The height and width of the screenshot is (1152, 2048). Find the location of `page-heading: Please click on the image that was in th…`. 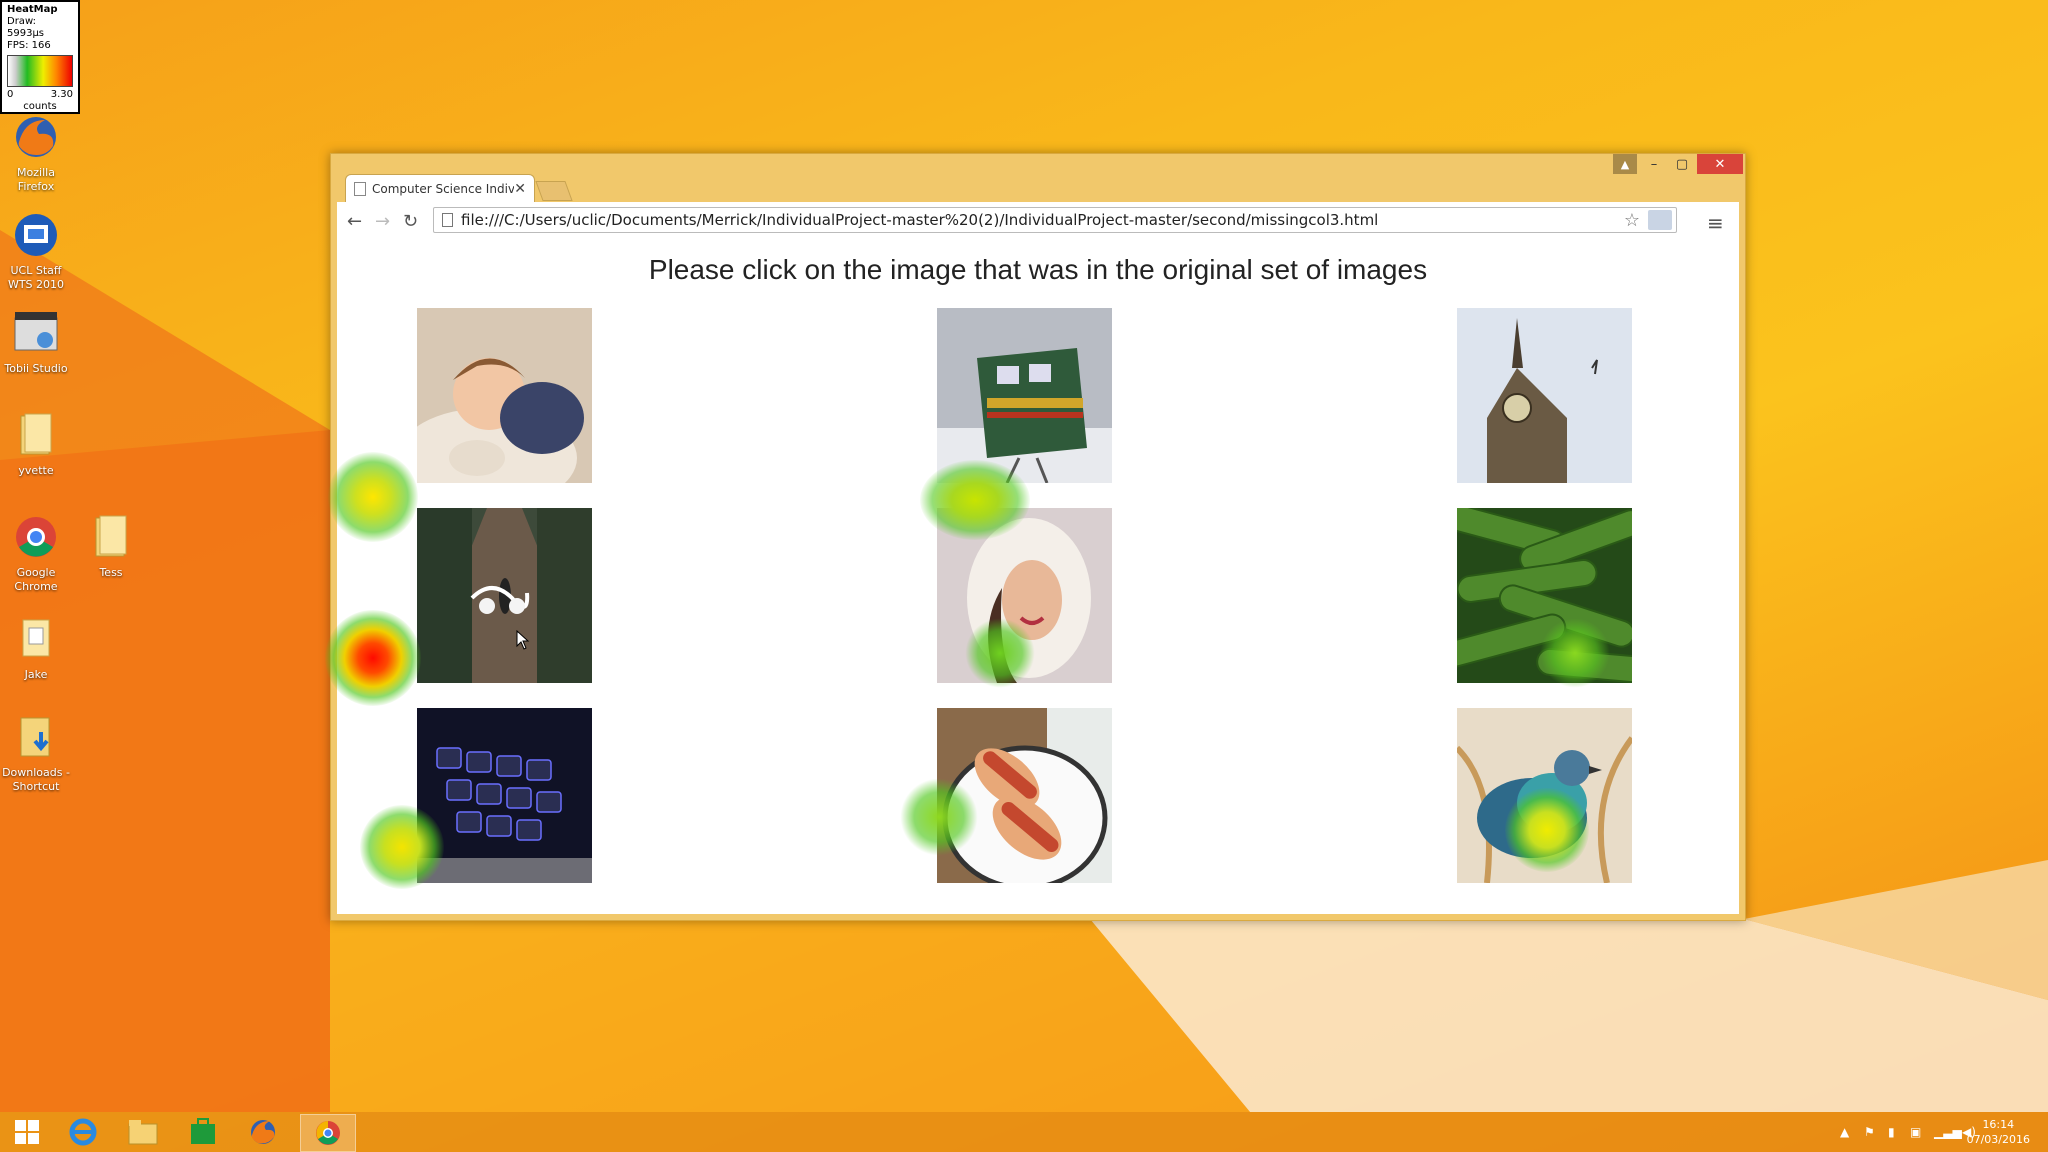

page-heading: Please click on the image that was in th… is located at coordinates (1038, 269).